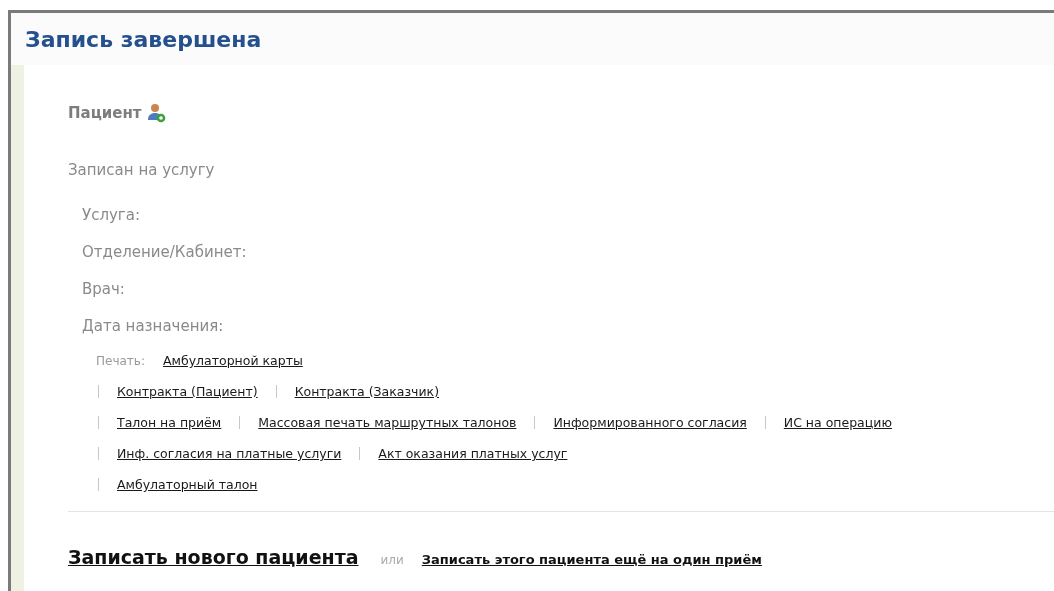 The height and width of the screenshot is (591, 1054). What do you see at coordinates (387, 422) in the screenshot?
I see `print-link: Массовая печать маршрутных талонов` at bounding box center [387, 422].